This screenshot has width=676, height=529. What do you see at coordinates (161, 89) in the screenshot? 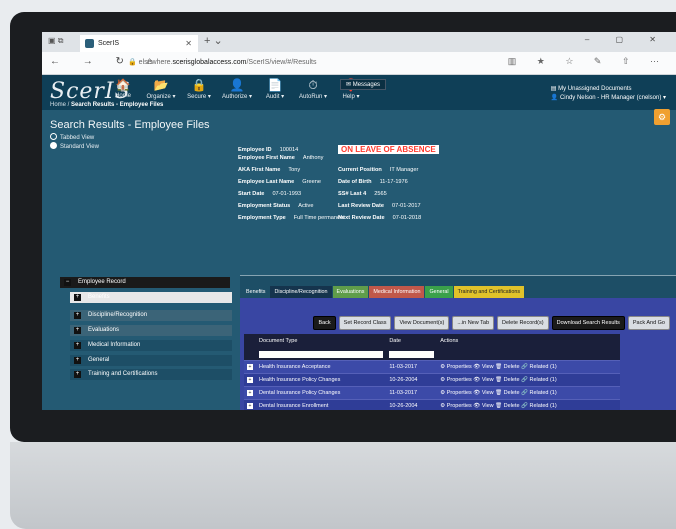
I see `menu-item-1: 📂 Organize ▾` at bounding box center [161, 89].